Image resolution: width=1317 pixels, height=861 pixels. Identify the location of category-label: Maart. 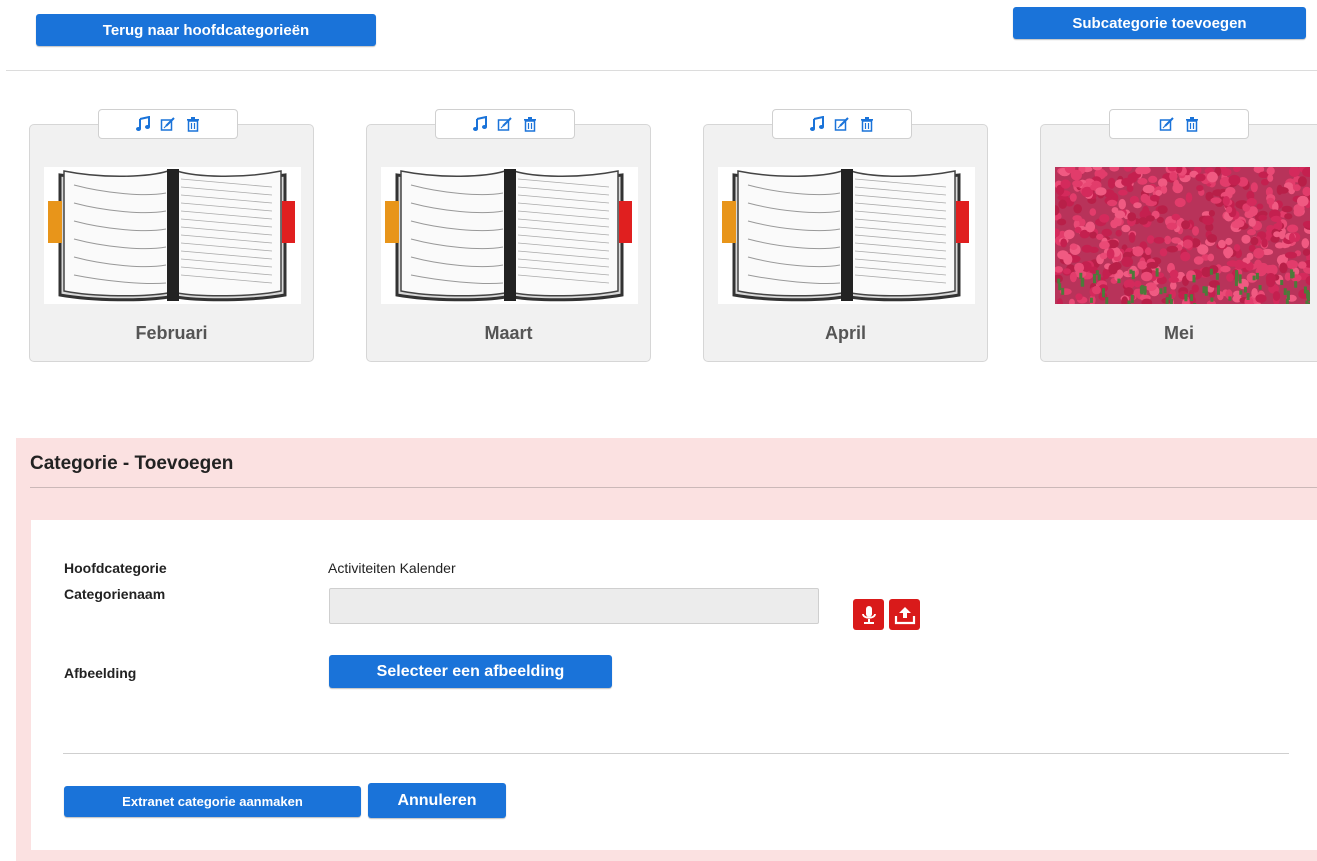
(508, 333).